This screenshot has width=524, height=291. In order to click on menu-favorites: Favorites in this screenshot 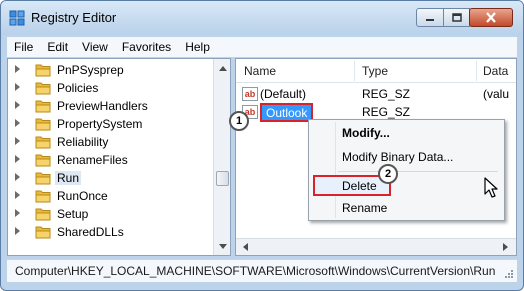, I will do `click(146, 47)`.